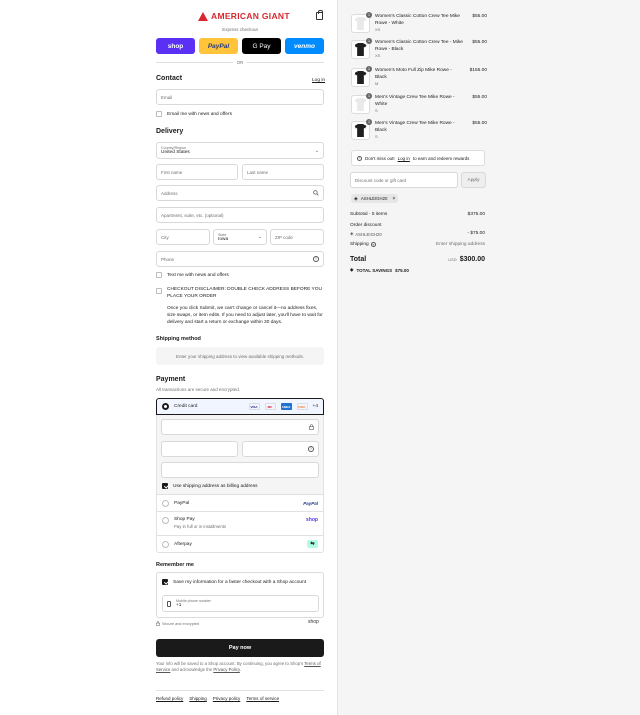 This screenshot has height=715, width=640. I want to click on google-pay-label: G Pay, so click(261, 46).